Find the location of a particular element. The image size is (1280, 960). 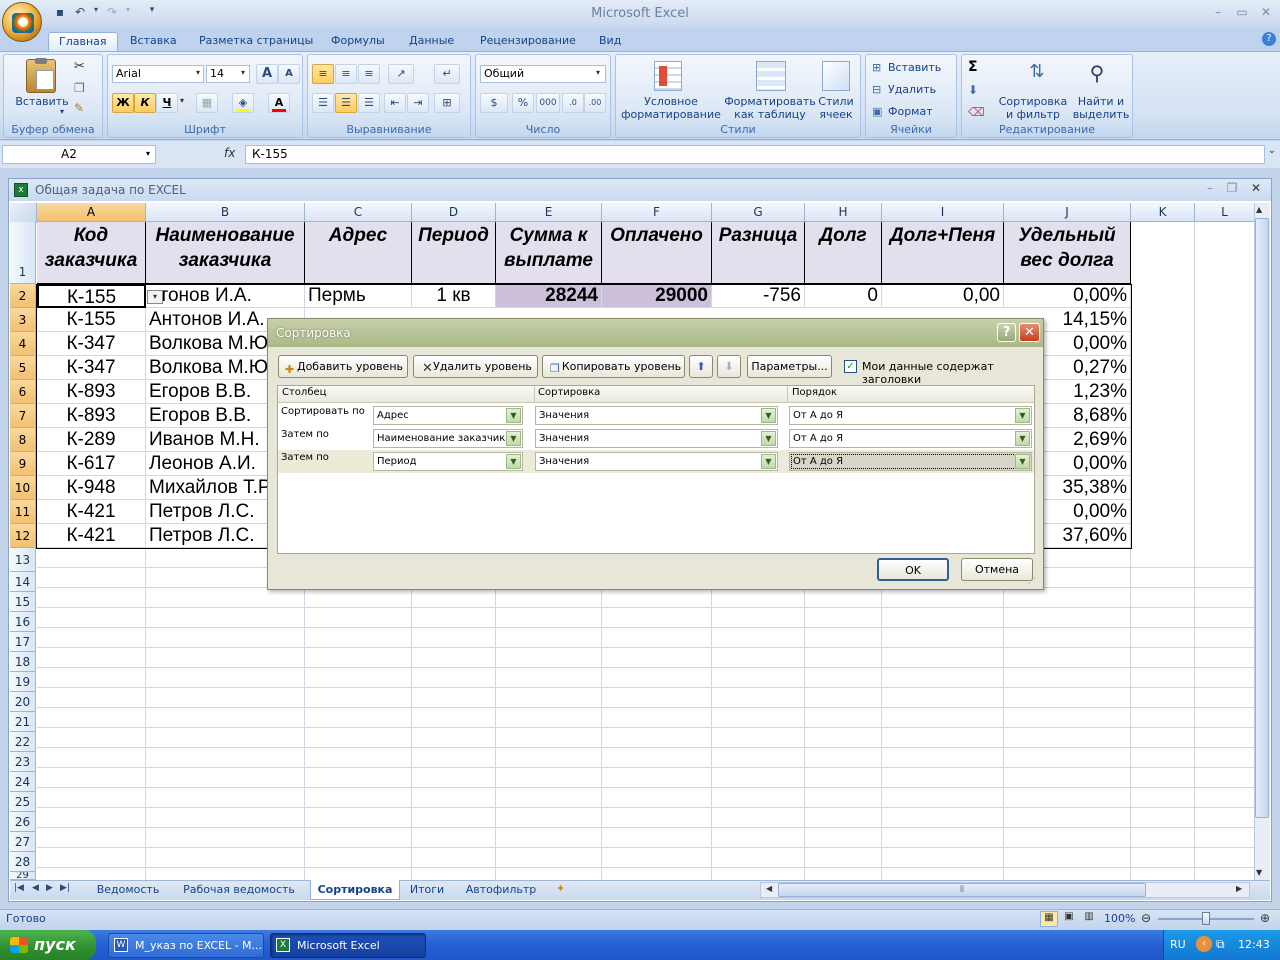

row-header-24: 24 is located at coordinates (23, 782).